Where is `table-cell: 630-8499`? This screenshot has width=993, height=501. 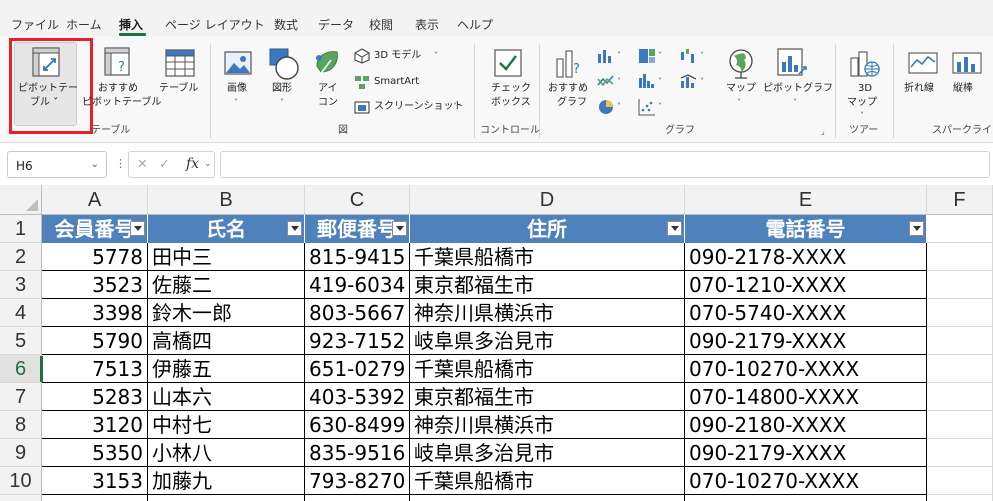
table-cell: 630-8499 is located at coordinates (357, 425).